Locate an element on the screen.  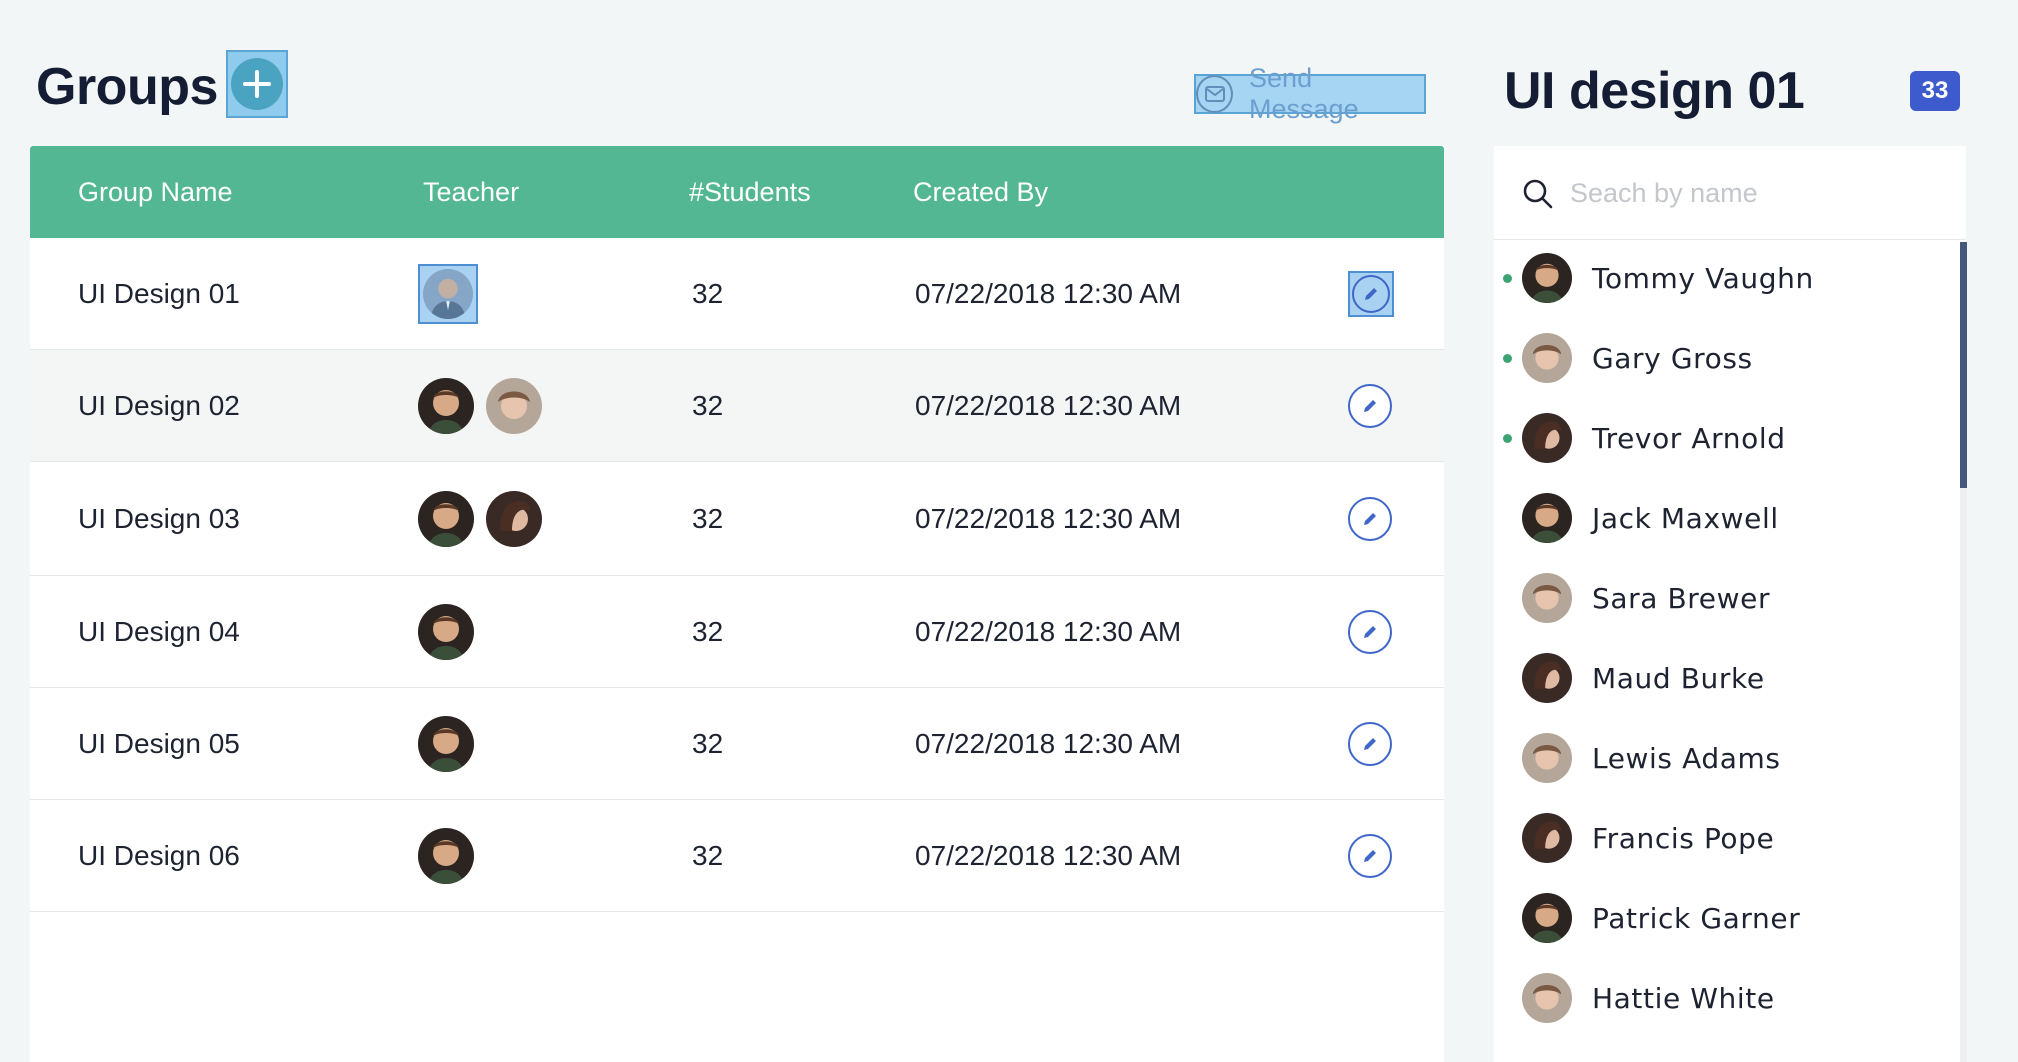
add-group-button is located at coordinates (257, 84).